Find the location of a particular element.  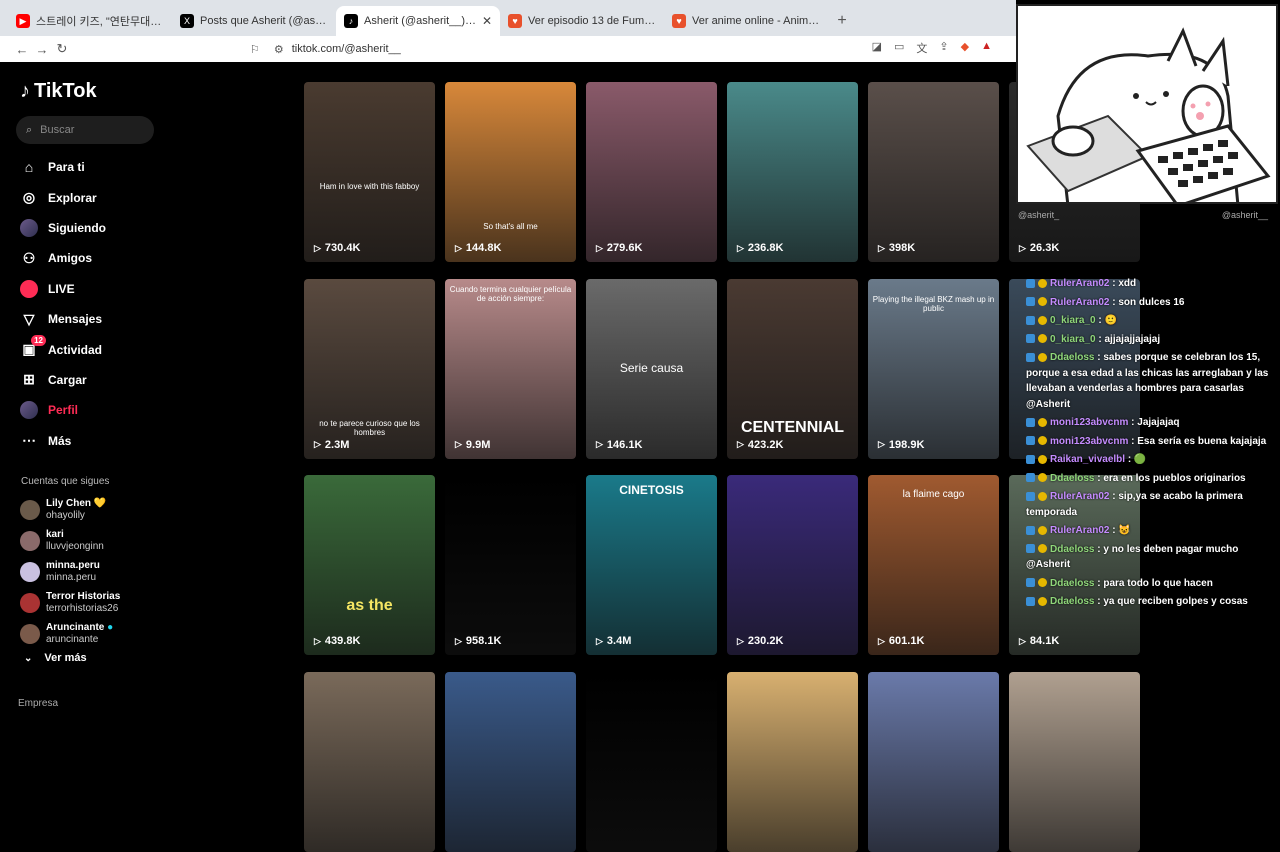

chat-message: 0_kiara_0 : 🙂 is located at coordinates (1151, 321).